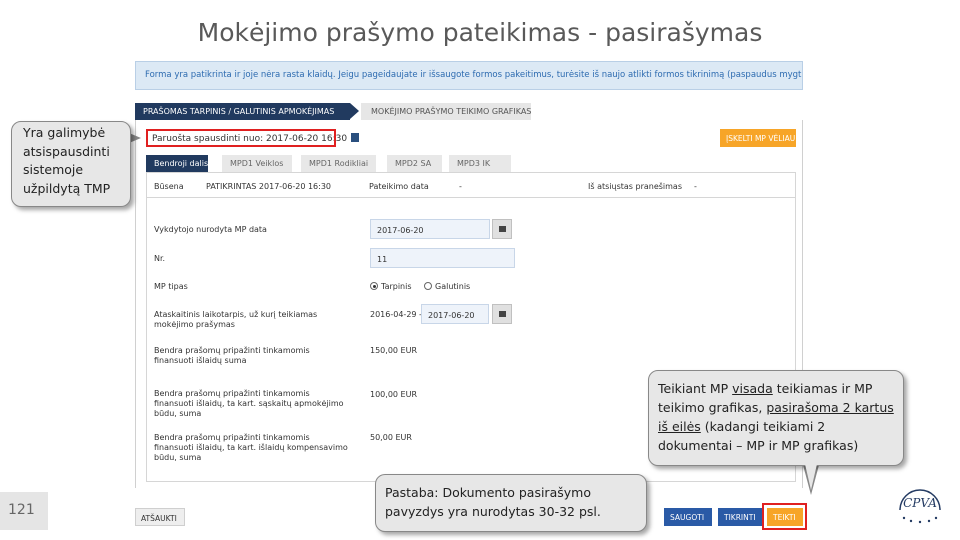 This screenshot has width=960, height=540. Describe the element at coordinates (758, 138) in the screenshot. I see `postpone-mp-button: ĮSKELTI MP VĖLIAU` at that location.